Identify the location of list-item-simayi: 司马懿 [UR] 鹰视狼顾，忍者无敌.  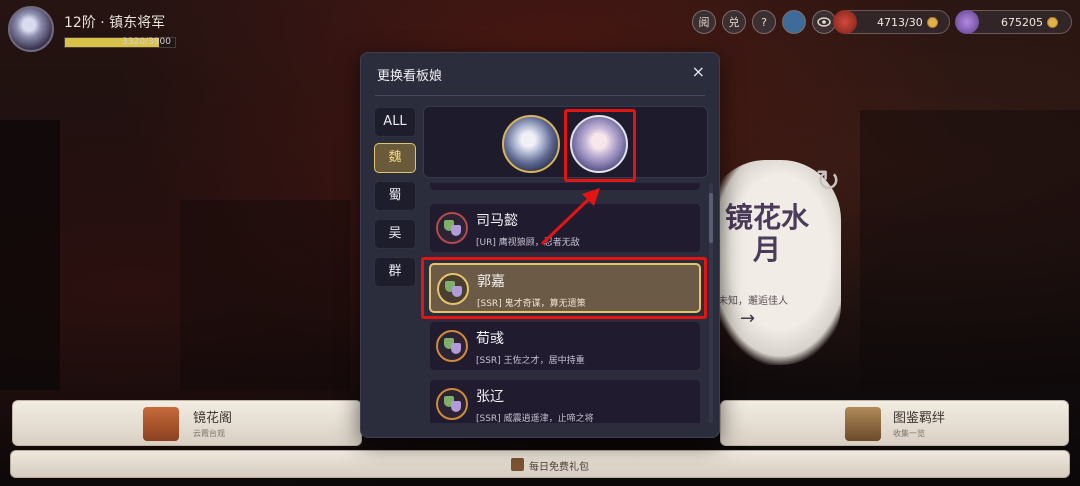
(565, 228).